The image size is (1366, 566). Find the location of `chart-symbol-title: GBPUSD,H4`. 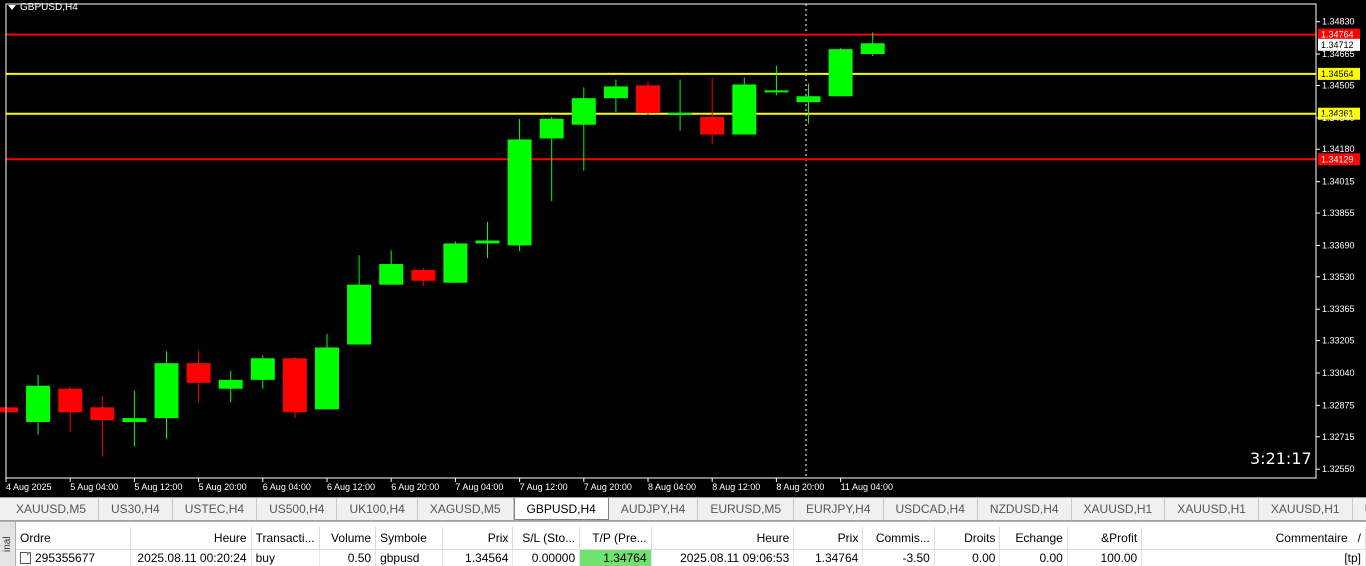

chart-symbol-title: GBPUSD,H4 is located at coordinates (43, 7).